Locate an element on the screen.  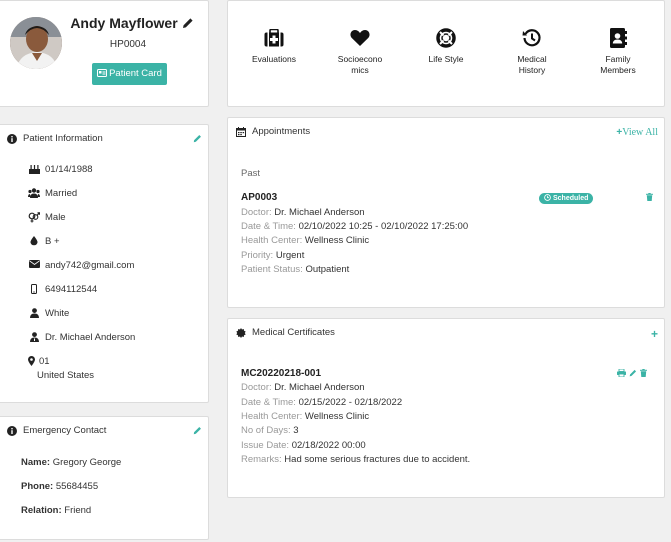
info-race: White is located at coordinates (47, 313).